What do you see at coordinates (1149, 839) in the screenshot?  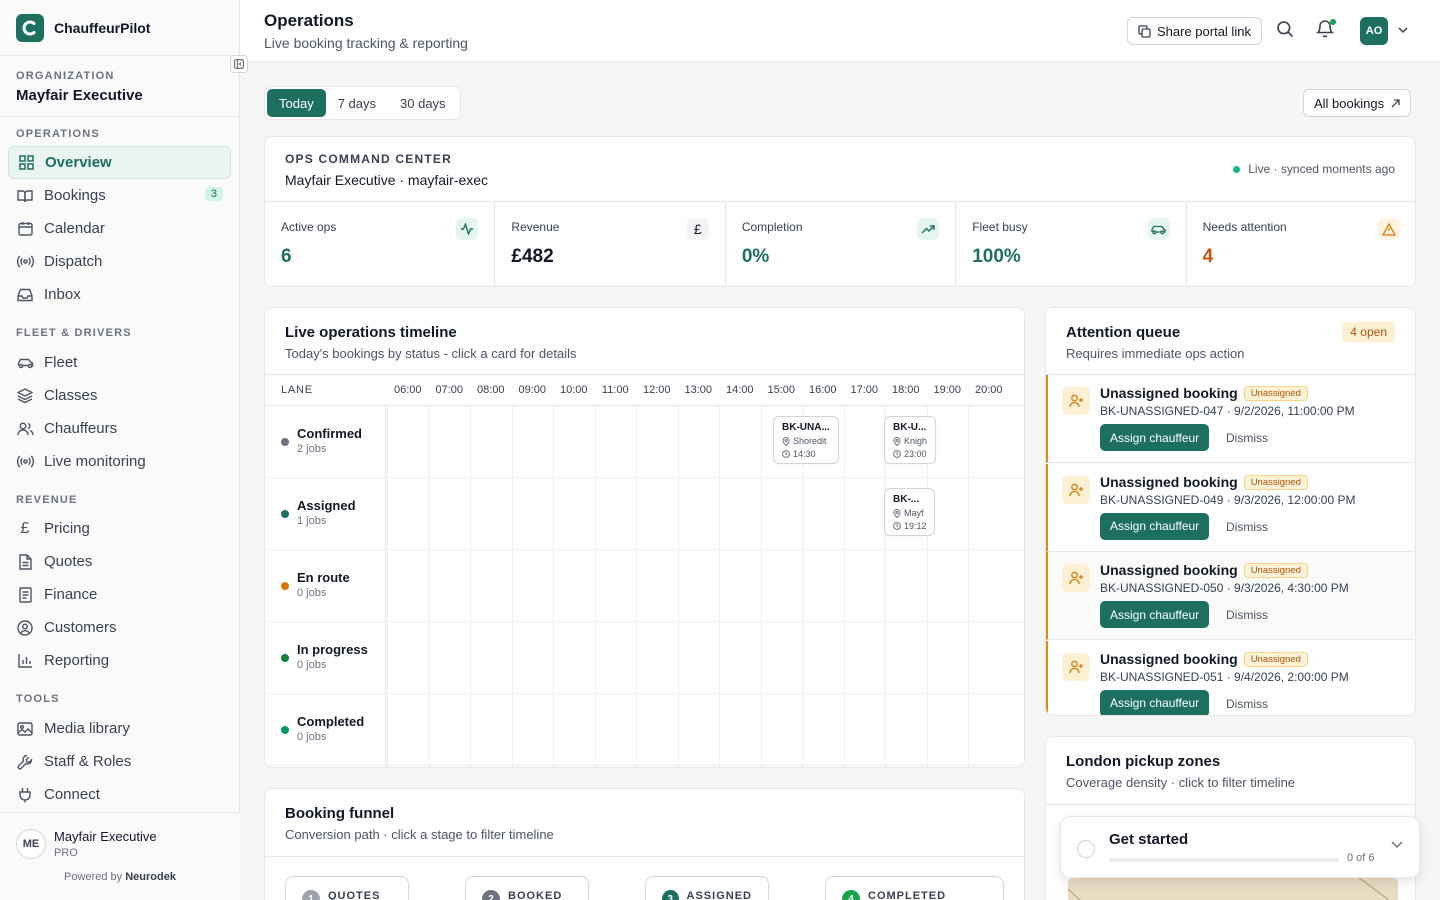 I see `get-started-title: Get started` at bounding box center [1149, 839].